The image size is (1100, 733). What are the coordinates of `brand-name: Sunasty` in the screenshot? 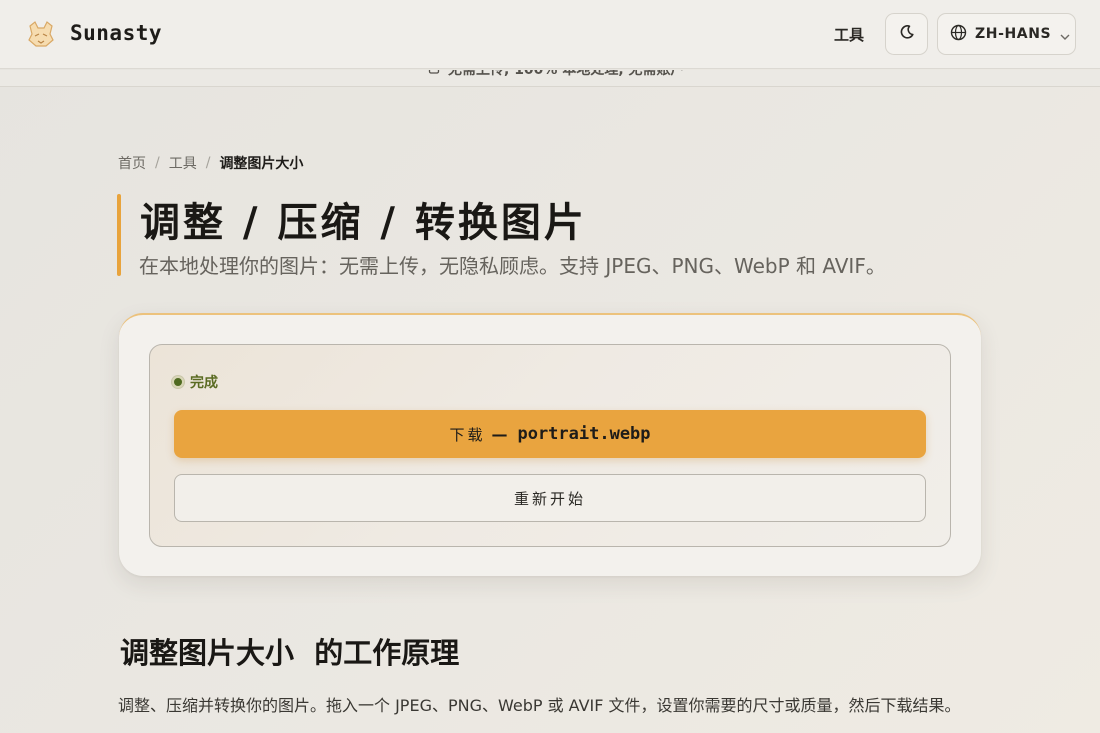 It's located at (116, 33).